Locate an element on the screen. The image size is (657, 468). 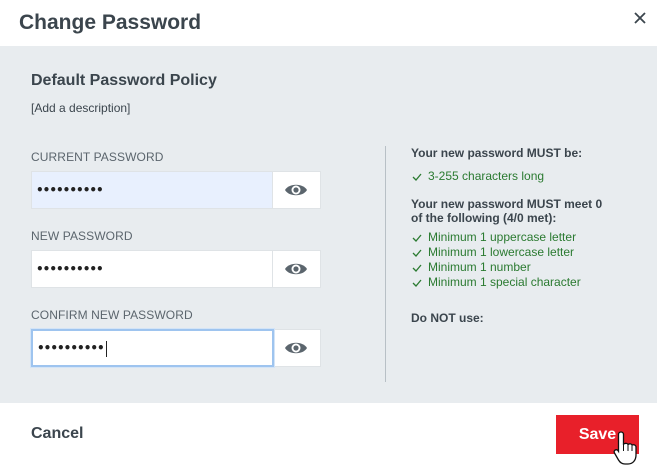
confirm-password-value: •••••••••• is located at coordinates (71, 348).